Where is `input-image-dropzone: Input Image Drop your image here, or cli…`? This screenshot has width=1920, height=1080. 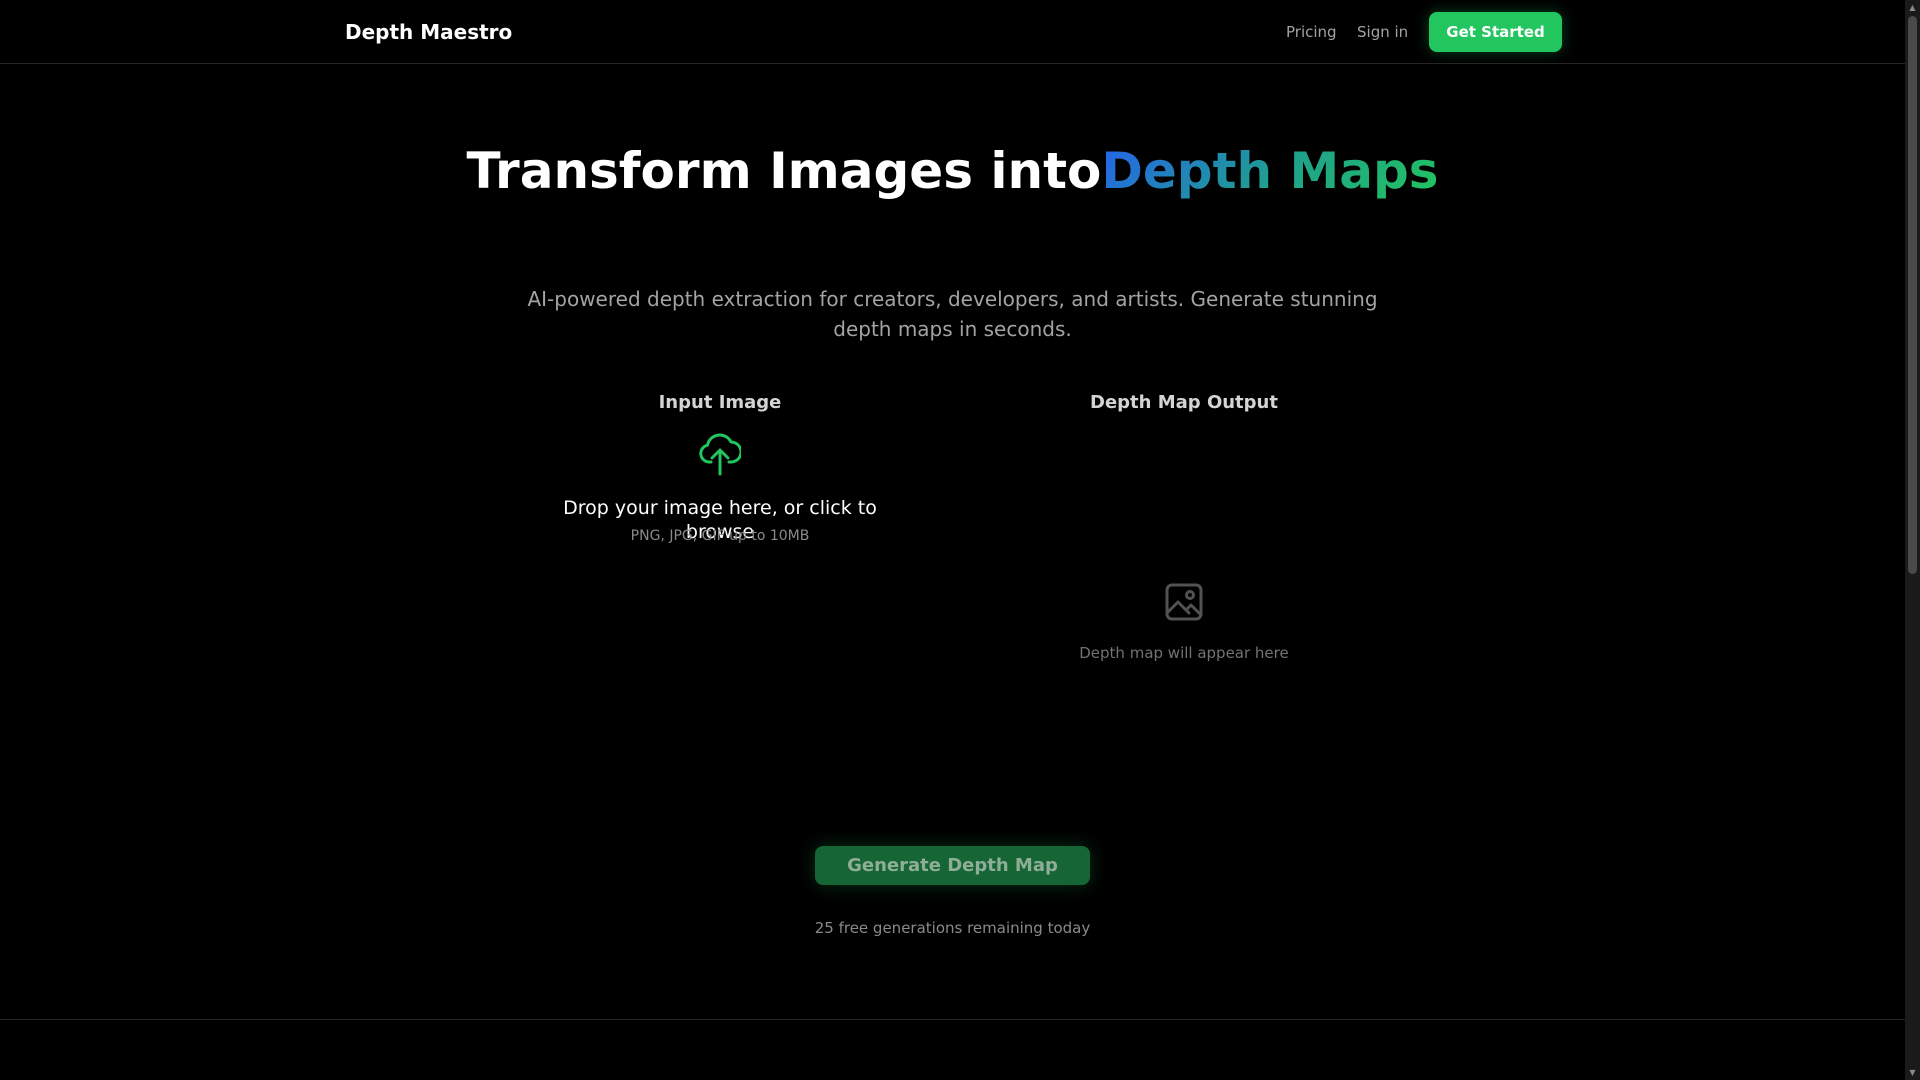
input-image-dropzone: Input Image Drop your image here, or cli… is located at coordinates (720, 587).